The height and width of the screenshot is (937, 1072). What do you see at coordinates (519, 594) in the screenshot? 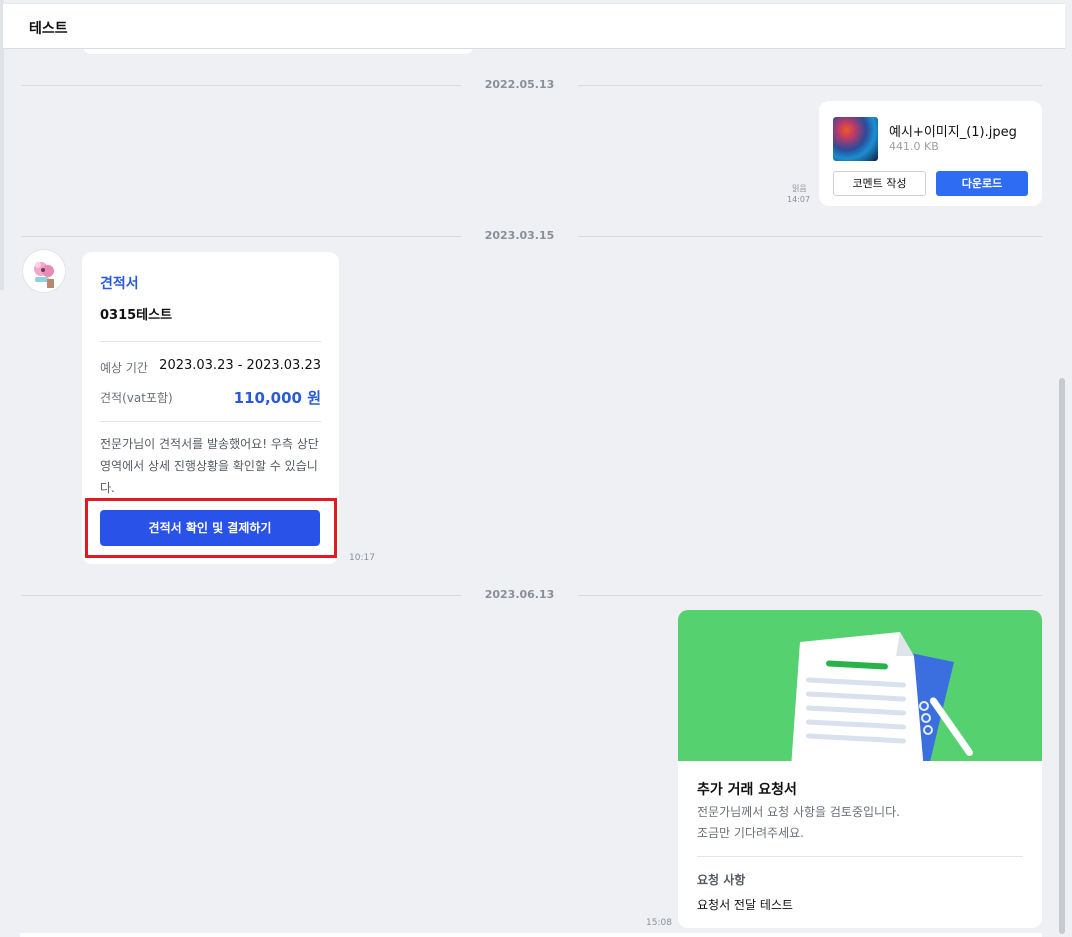
I see `date-divider-label: 2023.06.13` at bounding box center [519, 594].